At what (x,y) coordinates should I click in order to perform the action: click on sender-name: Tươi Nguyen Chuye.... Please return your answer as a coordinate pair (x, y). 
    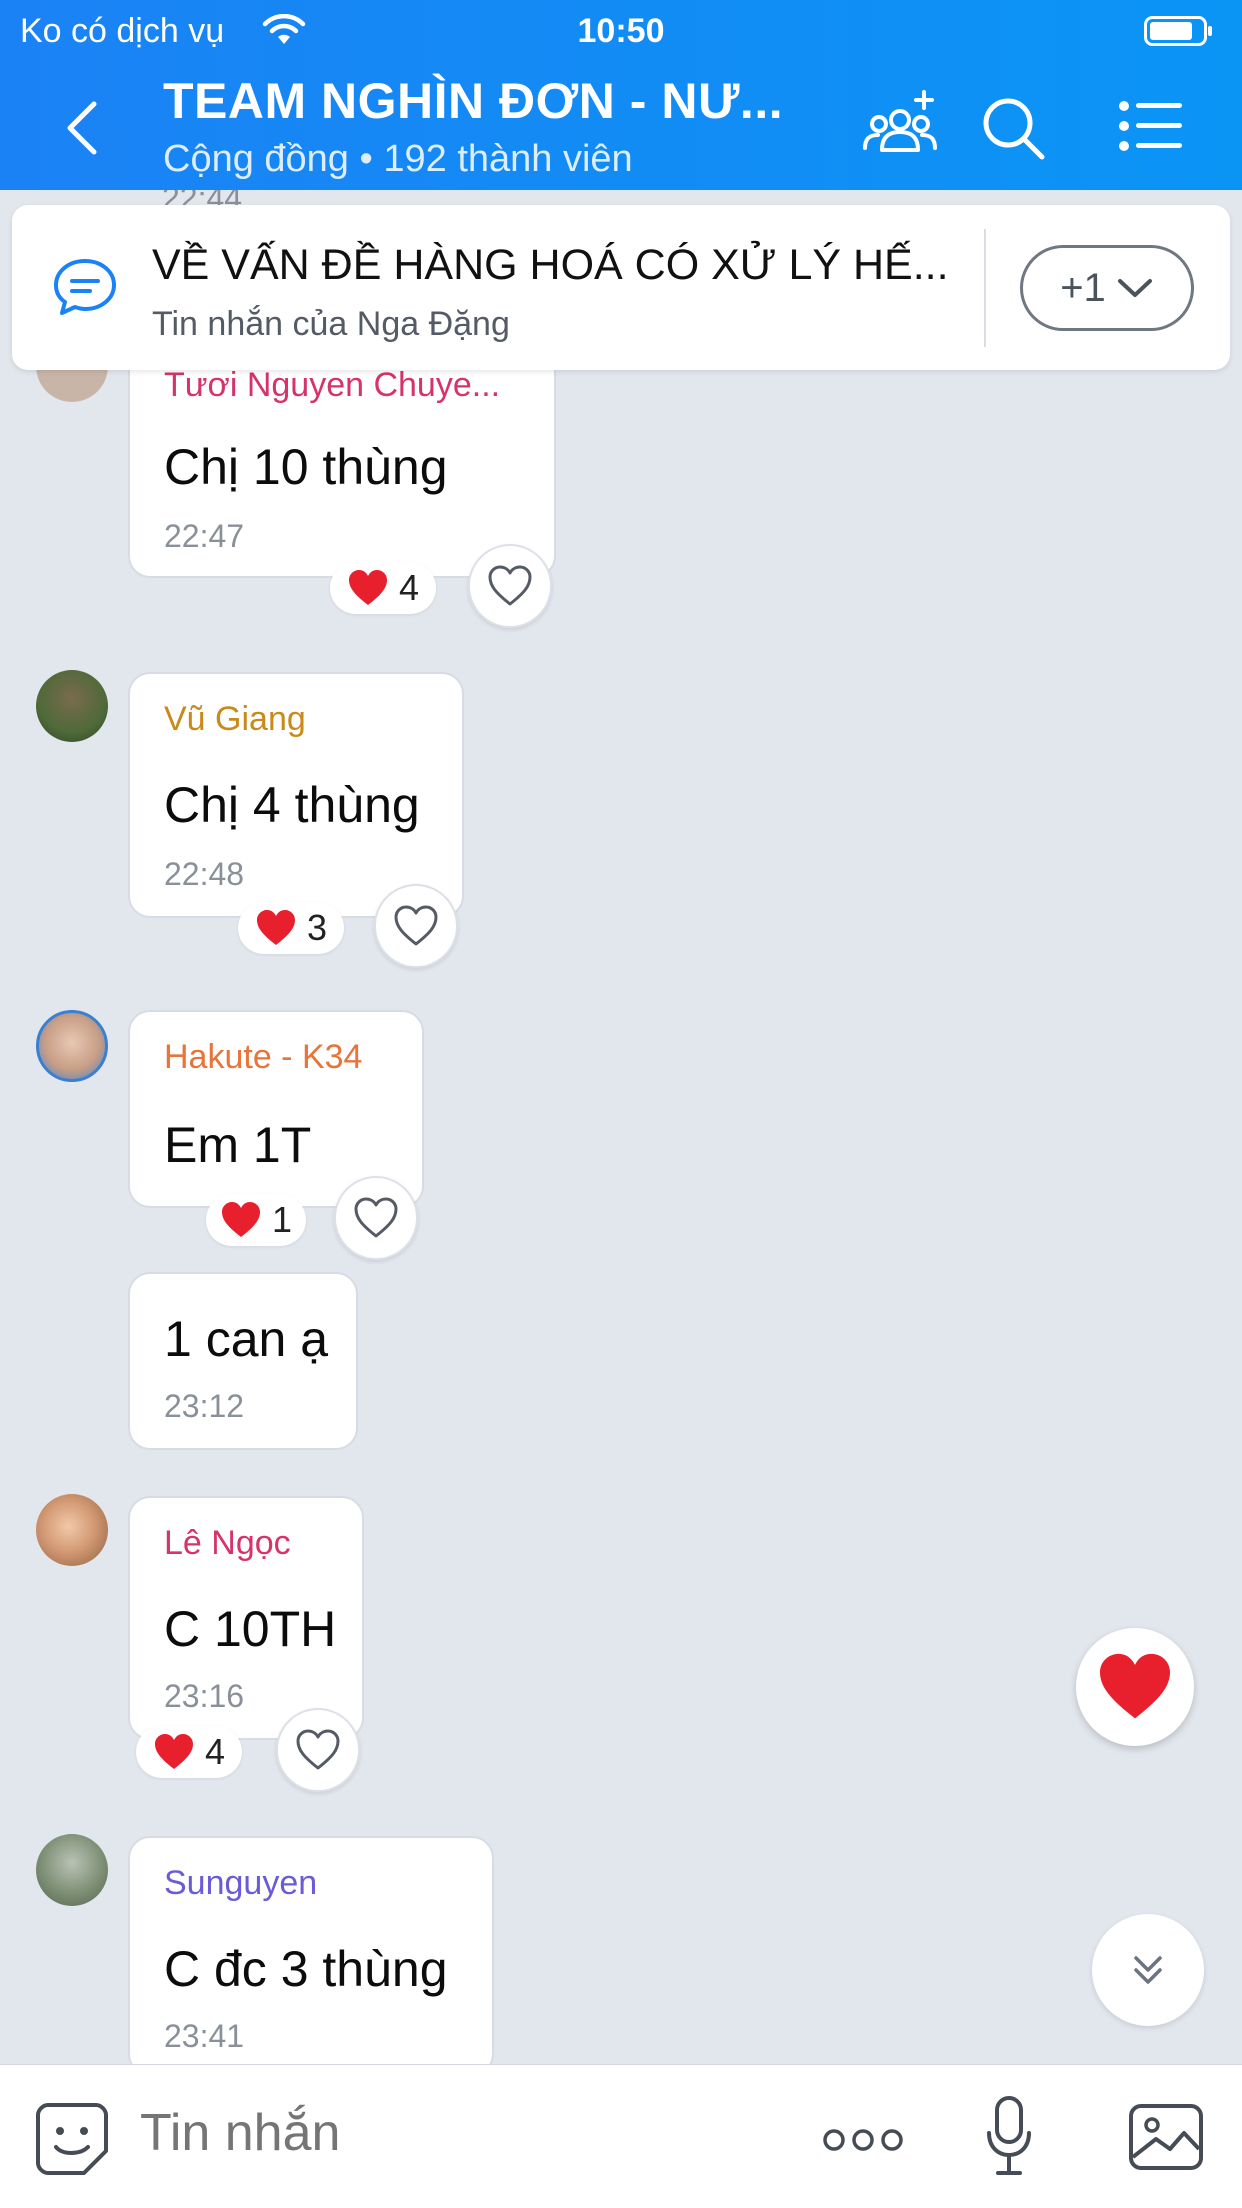
    Looking at the image, I should click on (332, 385).